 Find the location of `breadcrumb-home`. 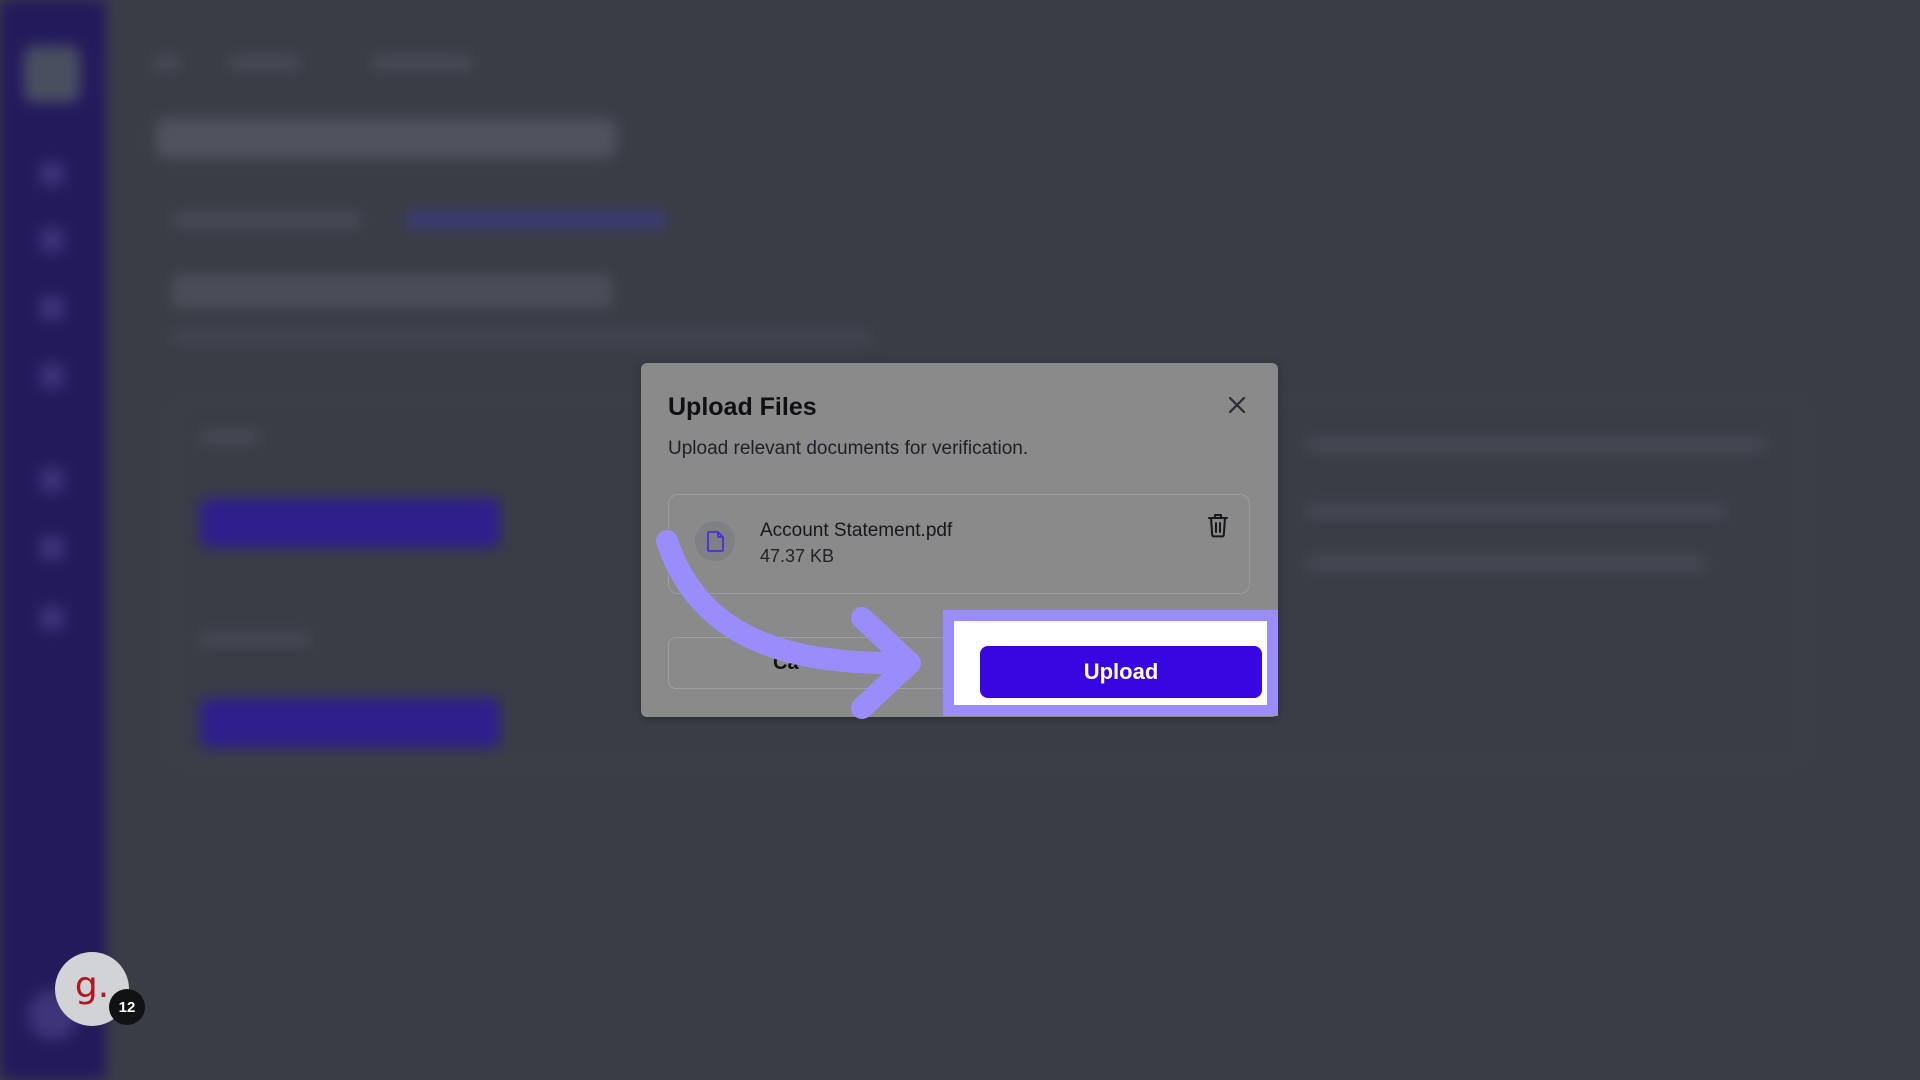

breadcrumb-home is located at coordinates (167, 63).